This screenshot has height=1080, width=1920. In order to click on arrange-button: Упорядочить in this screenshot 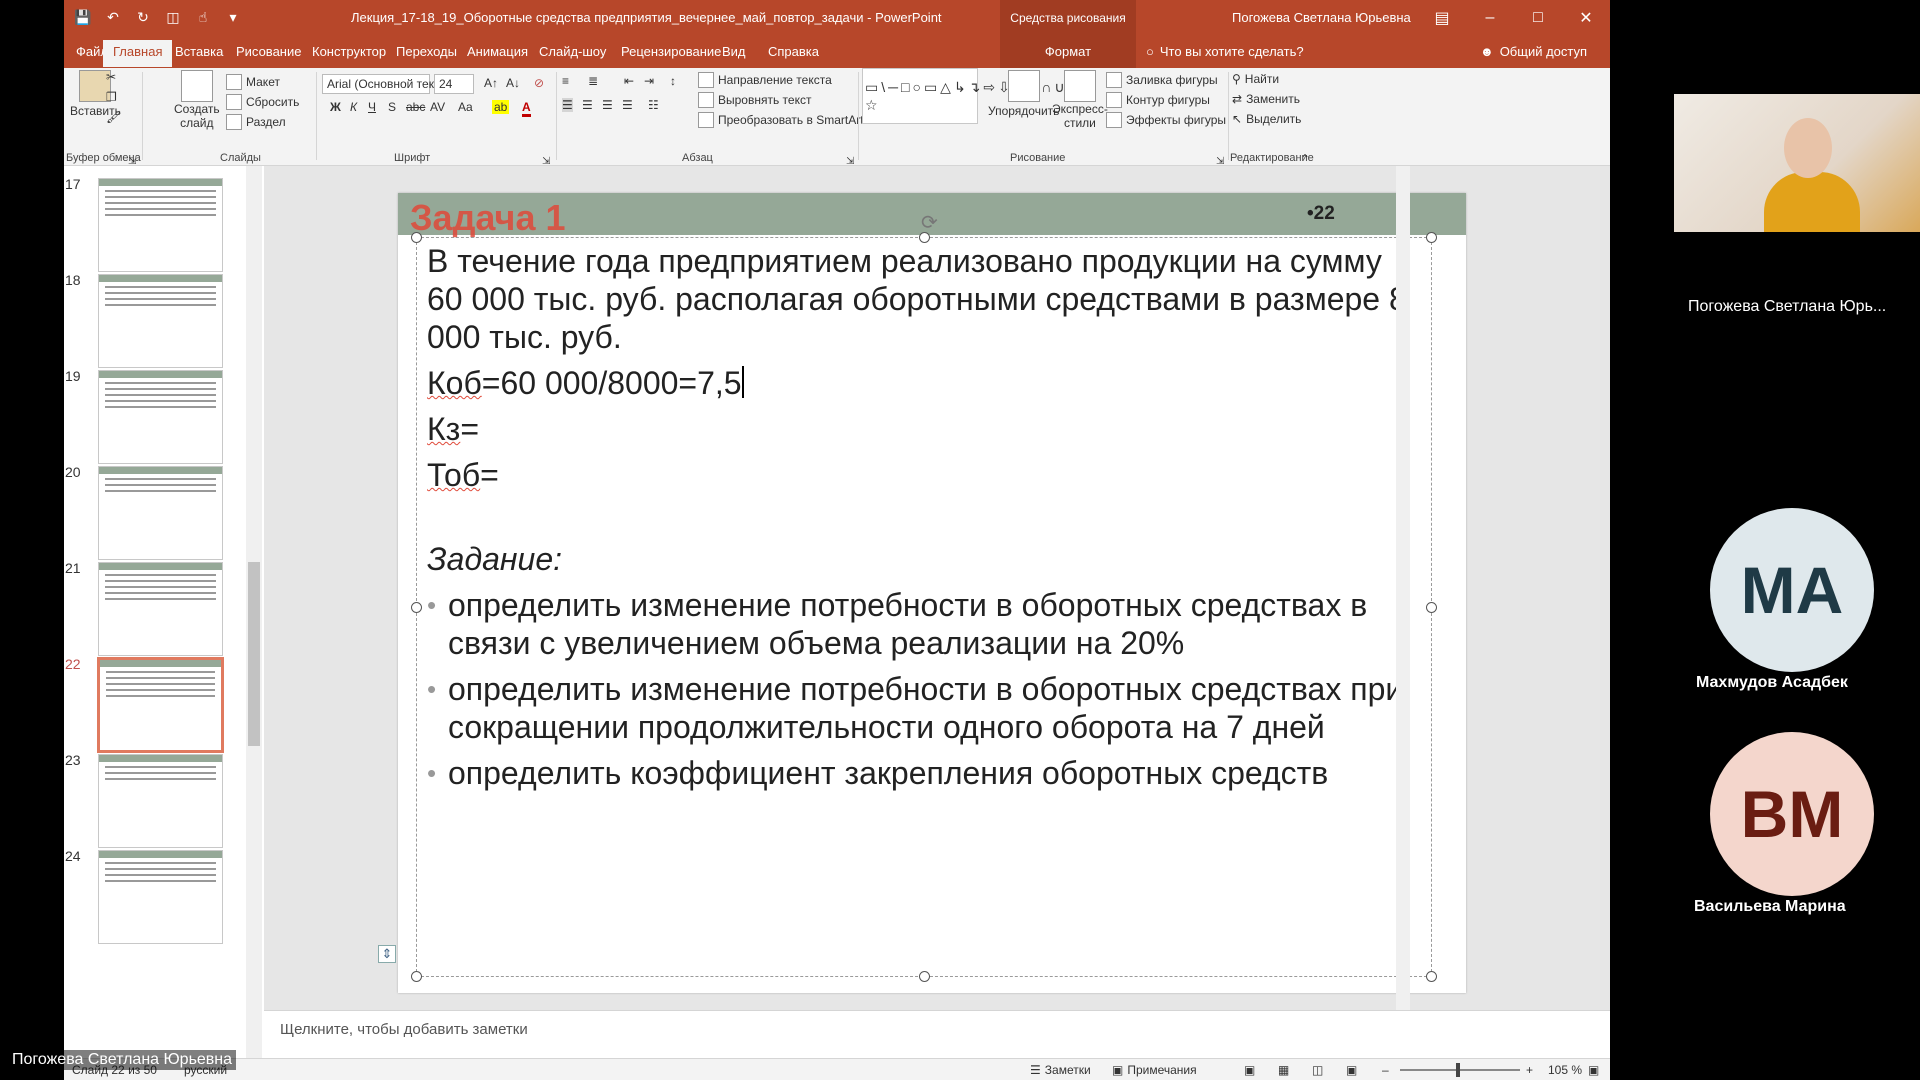, I will do `click(1023, 94)`.